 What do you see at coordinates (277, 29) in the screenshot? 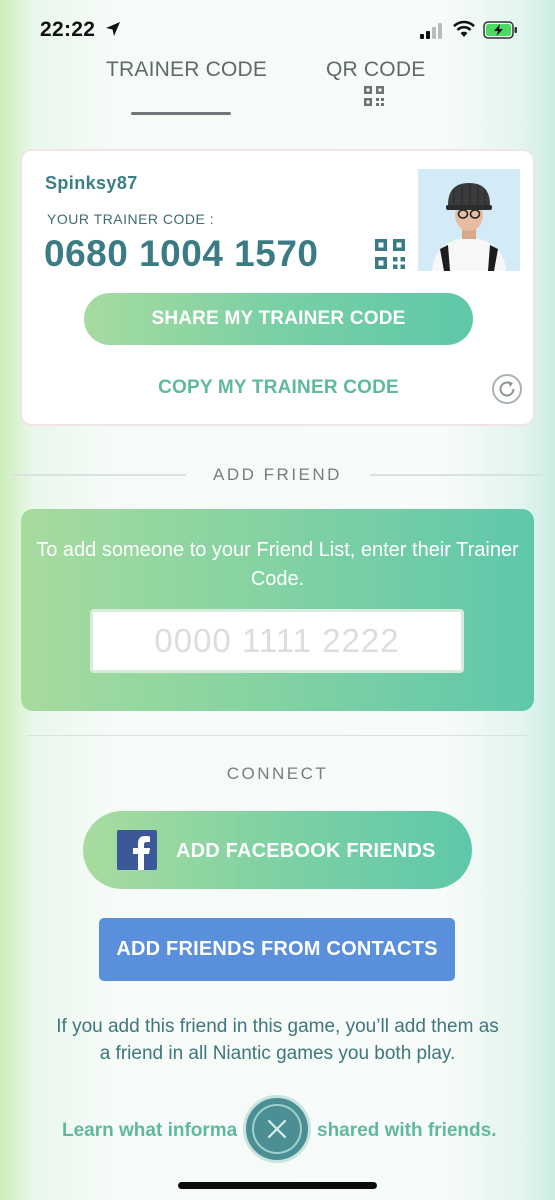
I see `status-bar: 22:22` at bounding box center [277, 29].